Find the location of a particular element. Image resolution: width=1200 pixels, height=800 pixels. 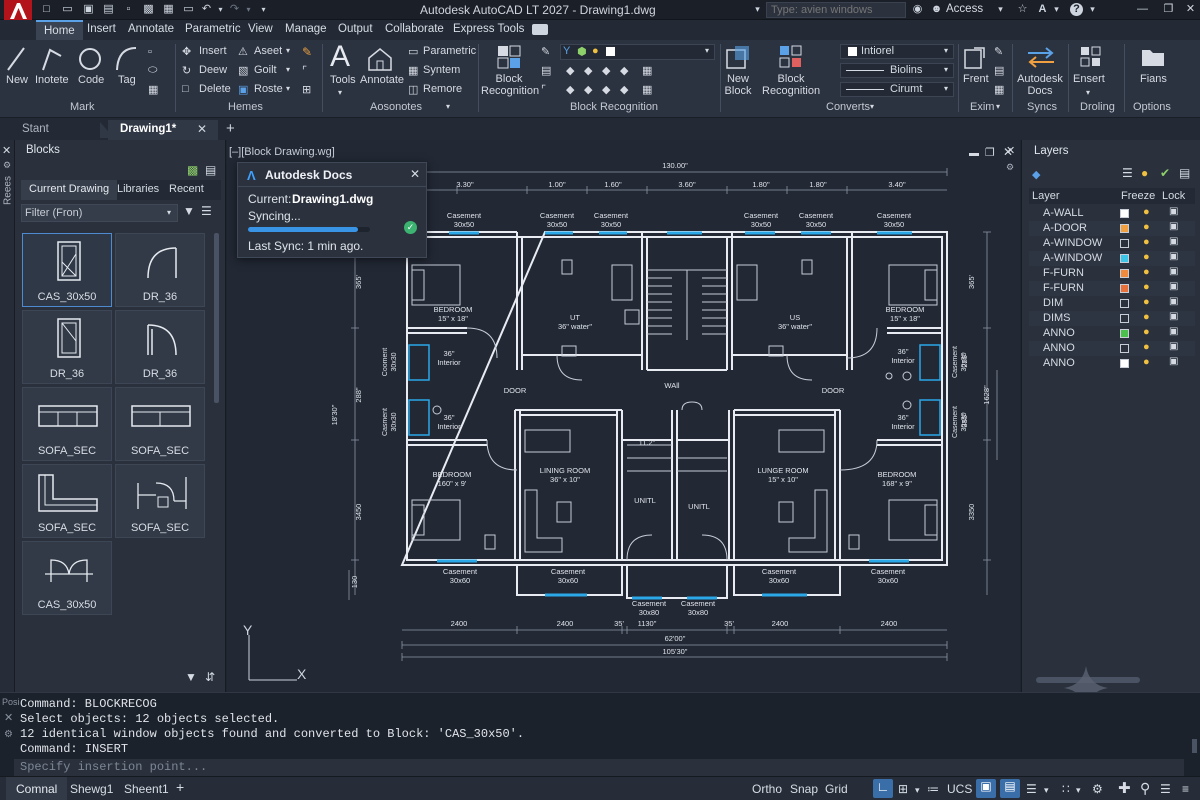

block-tile-sofa-sec: SOFA_SEC is located at coordinates (160, 424).